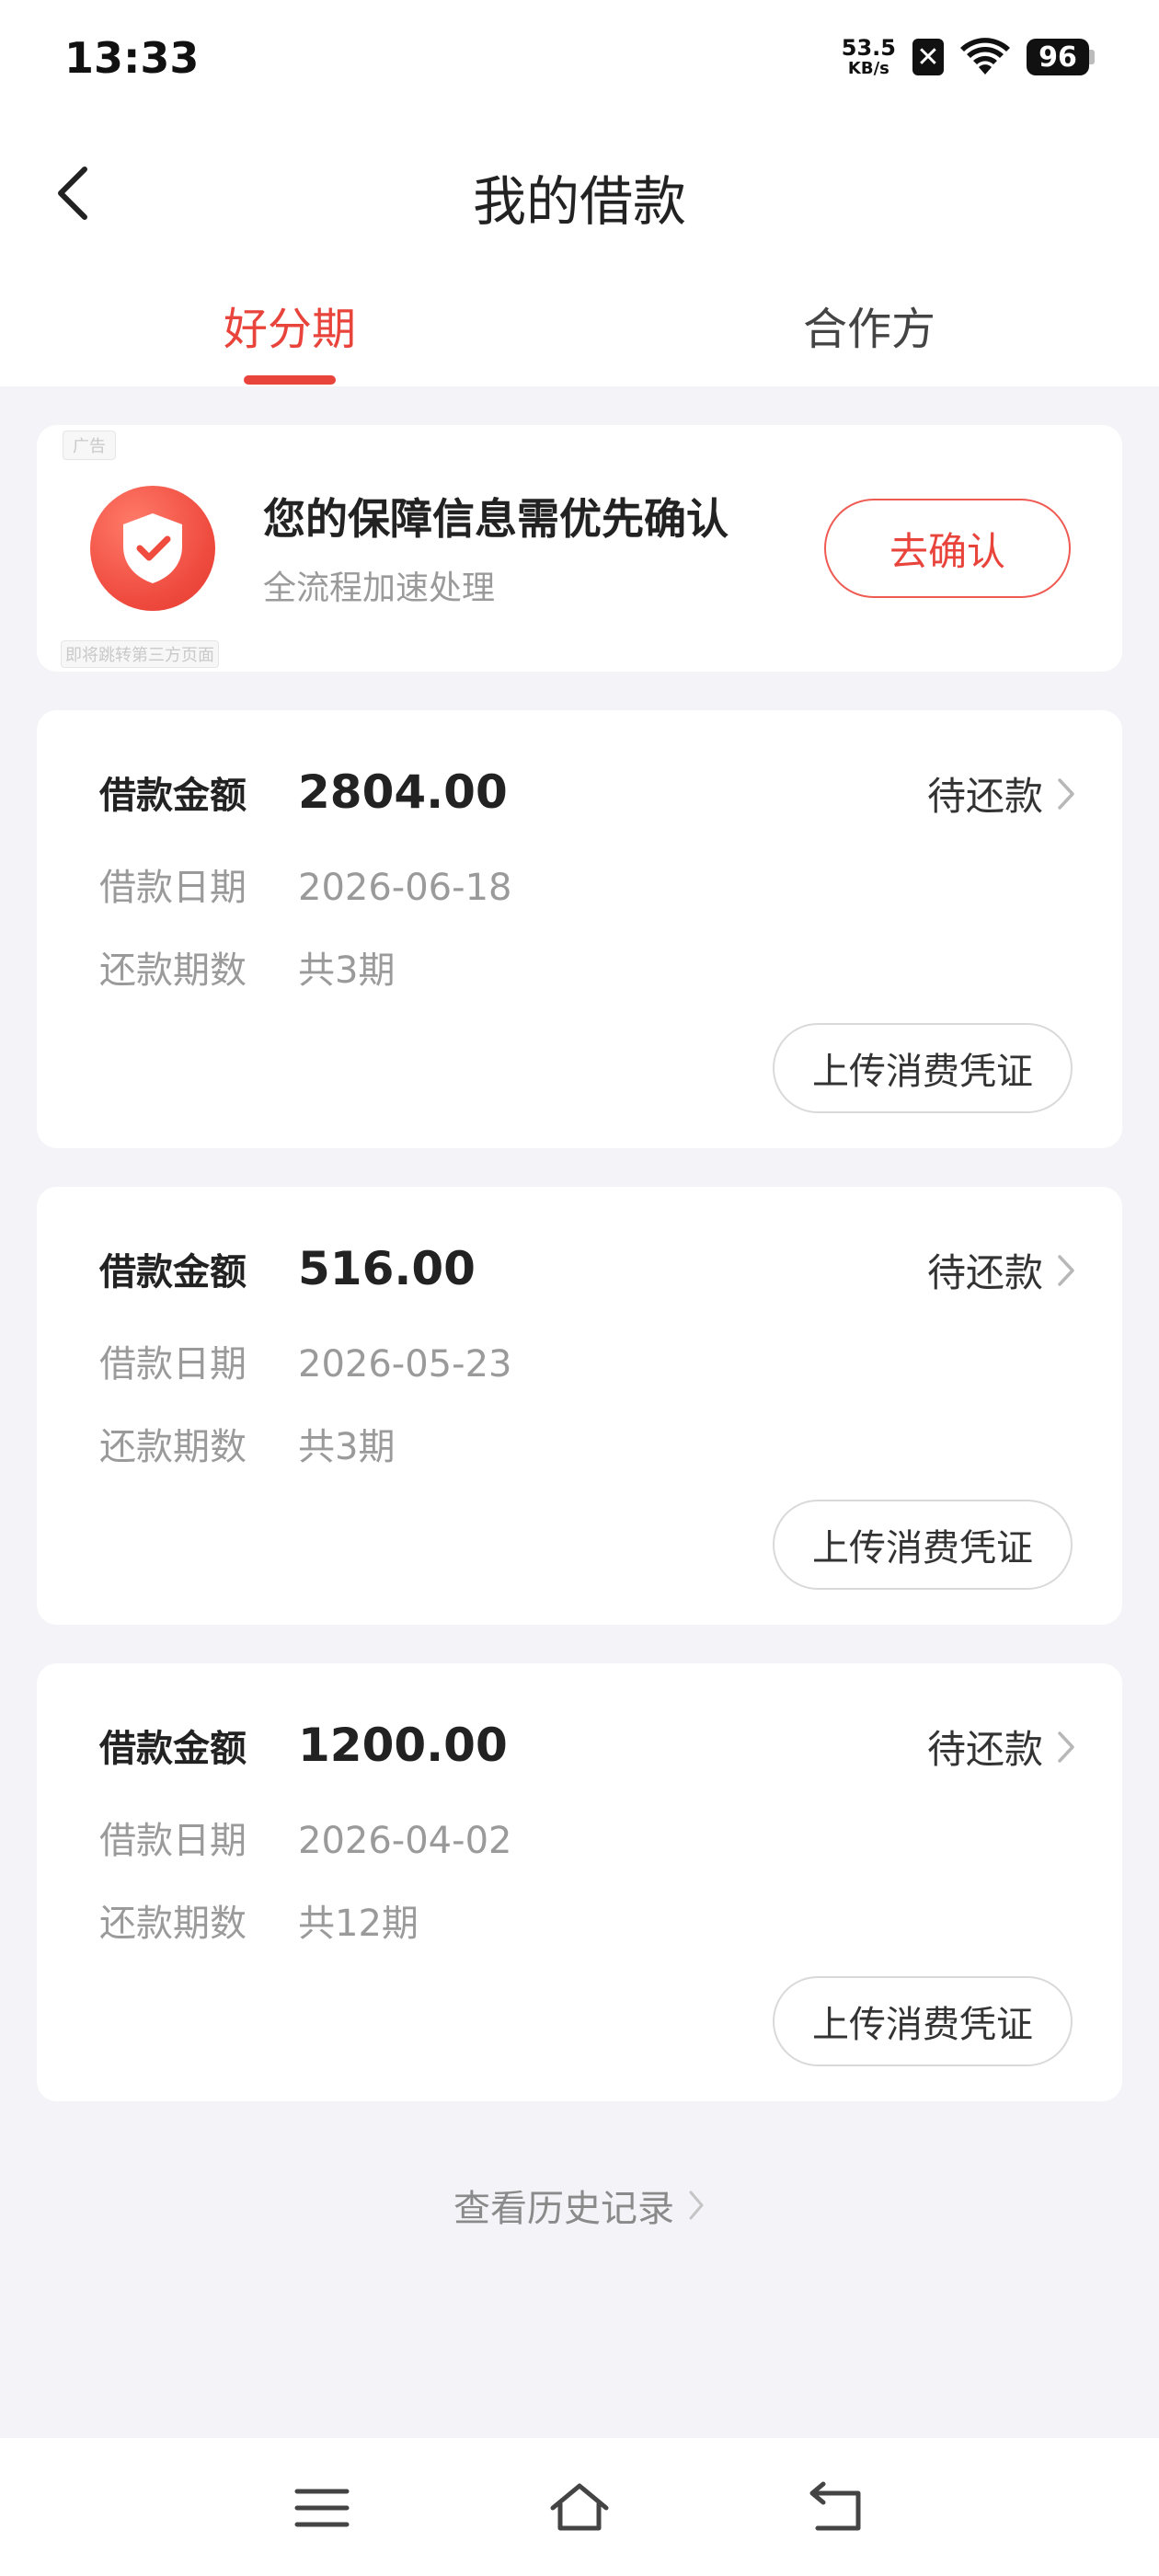 Image resolution: width=1159 pixels, height=2576 pixels. I want to click on loan-amount-row: 借款金额 1200.00, so click(303, 1745).